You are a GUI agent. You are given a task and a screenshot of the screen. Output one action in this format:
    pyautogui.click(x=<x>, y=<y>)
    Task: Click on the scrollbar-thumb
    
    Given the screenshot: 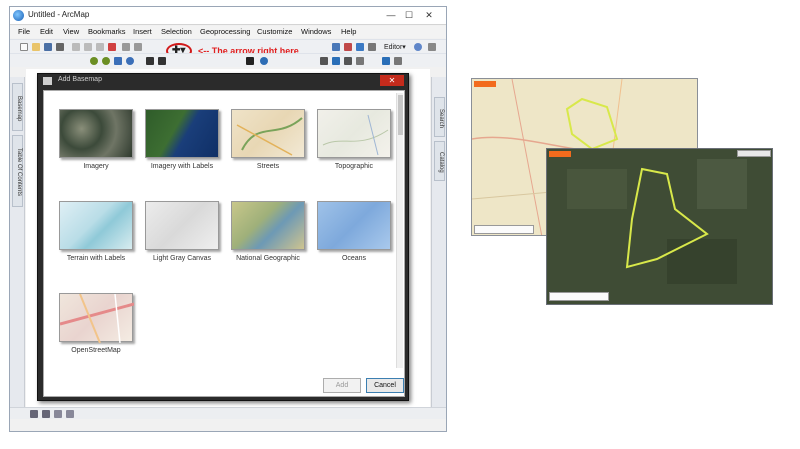 What is the action you would take?
    pyautogui.click(x=400, y=115)
    